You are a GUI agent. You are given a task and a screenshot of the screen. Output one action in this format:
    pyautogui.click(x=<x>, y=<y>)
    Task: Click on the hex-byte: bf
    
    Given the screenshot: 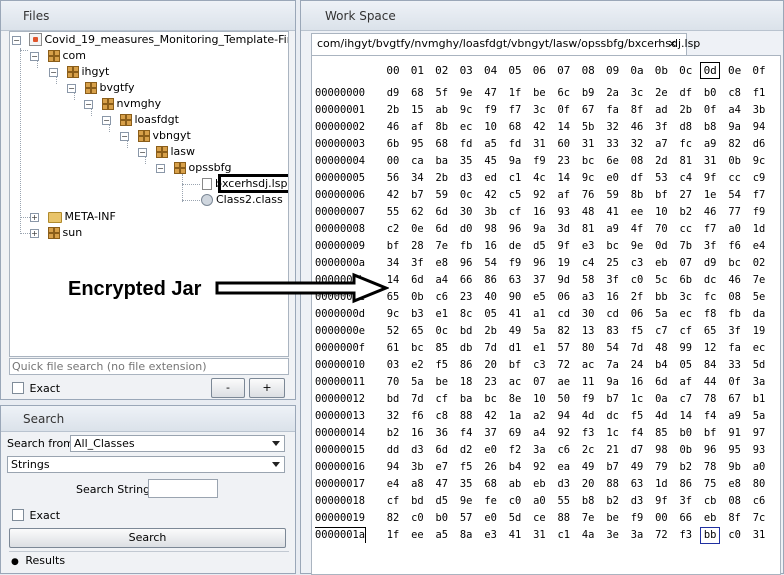 What is the action you would take?
    pyautogui.click(x=710, y=433)
    